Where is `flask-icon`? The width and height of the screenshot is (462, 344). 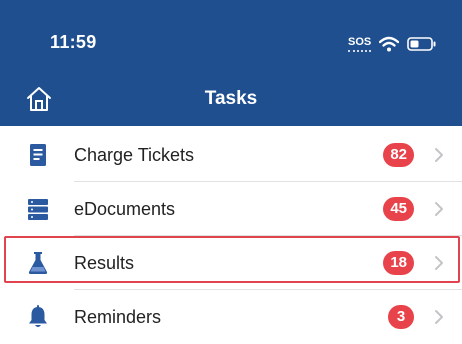 flask-icon is located at coordinates (38, 263).